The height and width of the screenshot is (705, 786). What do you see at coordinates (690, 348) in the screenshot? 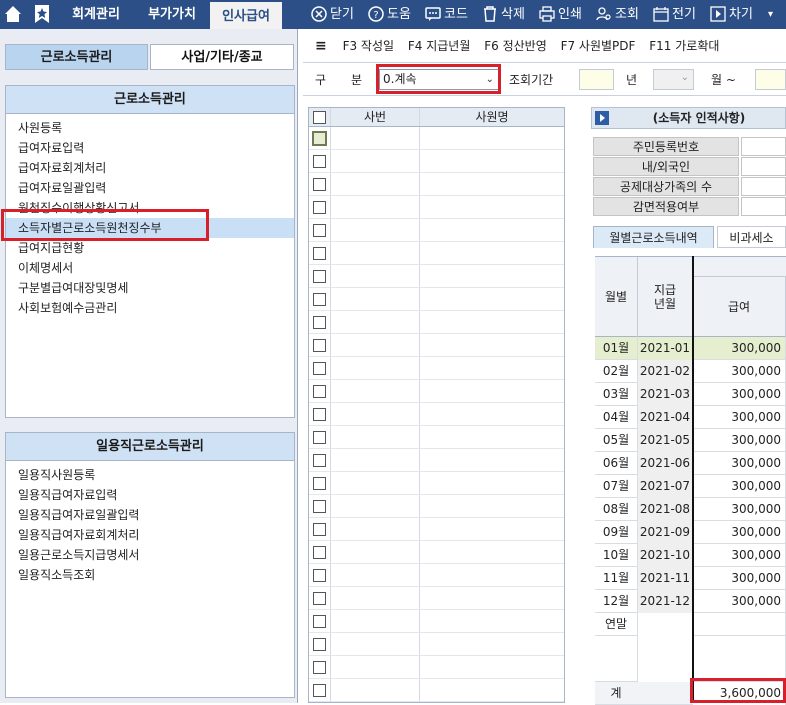
I see `table-row: 01월 2021-01 300,000` at bounding box center [690, 348].